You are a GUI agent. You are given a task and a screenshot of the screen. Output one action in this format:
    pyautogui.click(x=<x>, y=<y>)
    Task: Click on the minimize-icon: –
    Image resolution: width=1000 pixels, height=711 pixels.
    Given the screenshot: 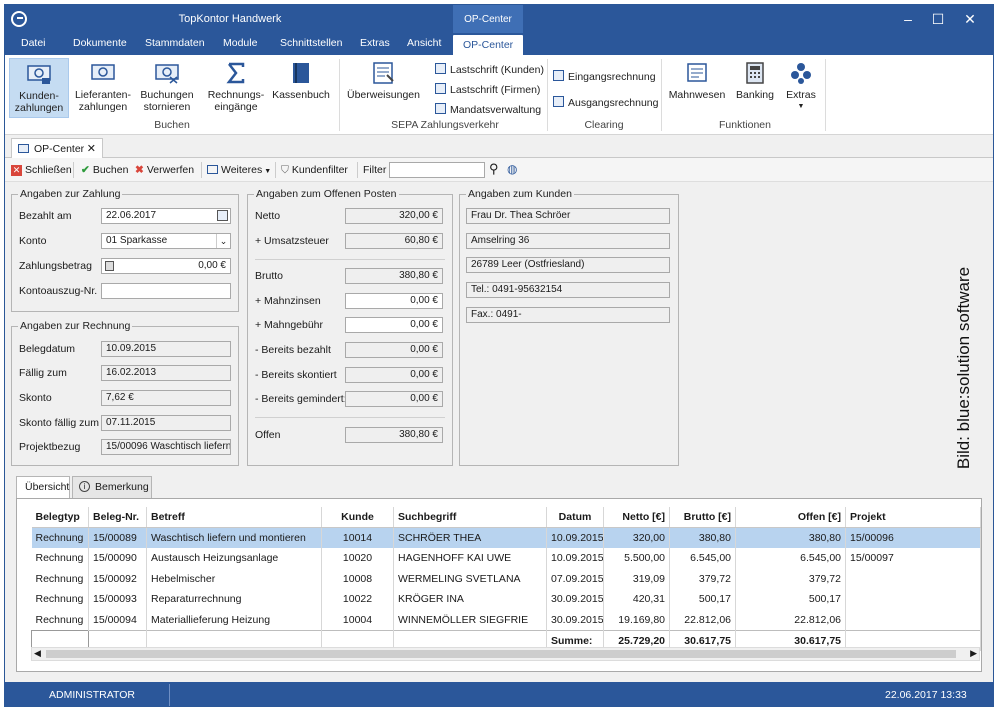 What is the action you would take?
    pyautogui.click(x=908, y=19)
    